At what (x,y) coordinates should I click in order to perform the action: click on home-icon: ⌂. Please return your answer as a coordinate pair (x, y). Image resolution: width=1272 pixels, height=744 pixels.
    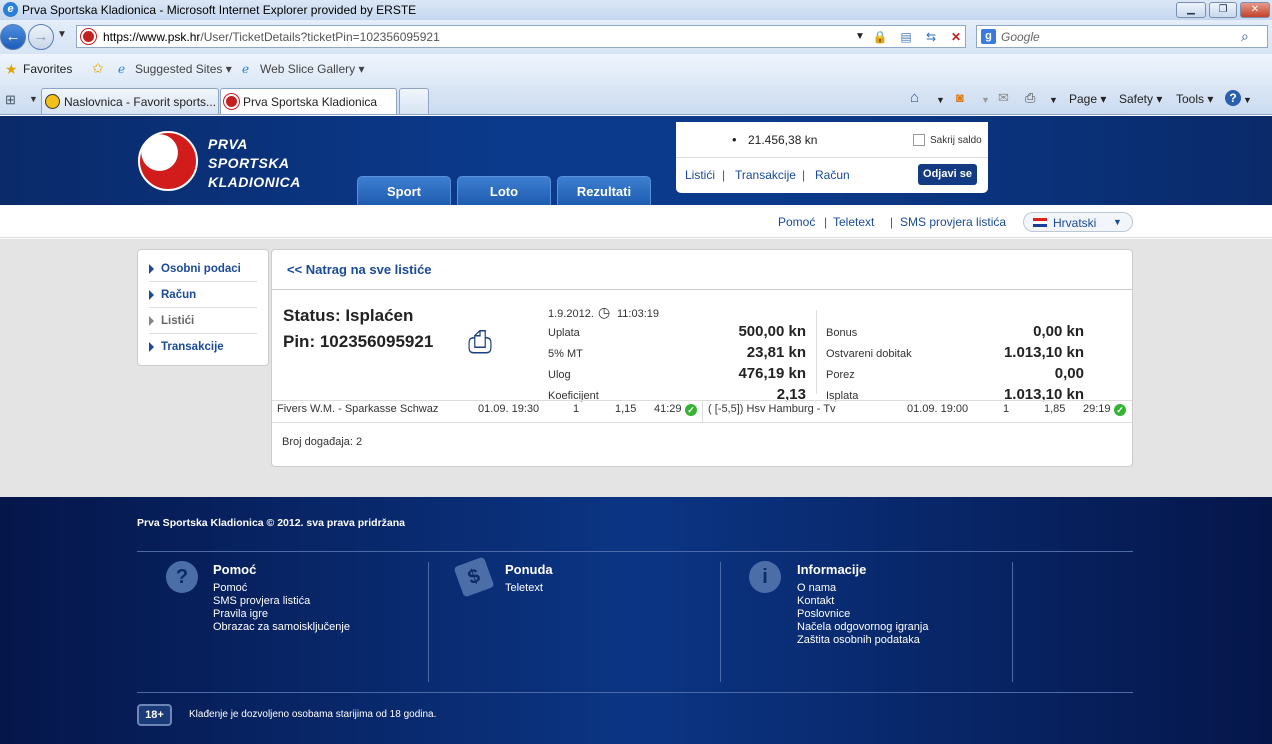
    Looking at the image, I should click on (914, 97).